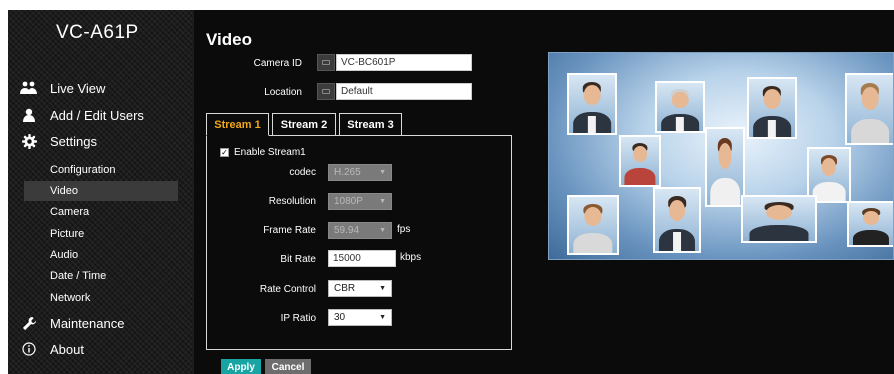 The width and height of the screenshot is (894, 374). Describe the element at coordinates (101, 298) in the screenshot. I see `nav-network: Network` at that location.